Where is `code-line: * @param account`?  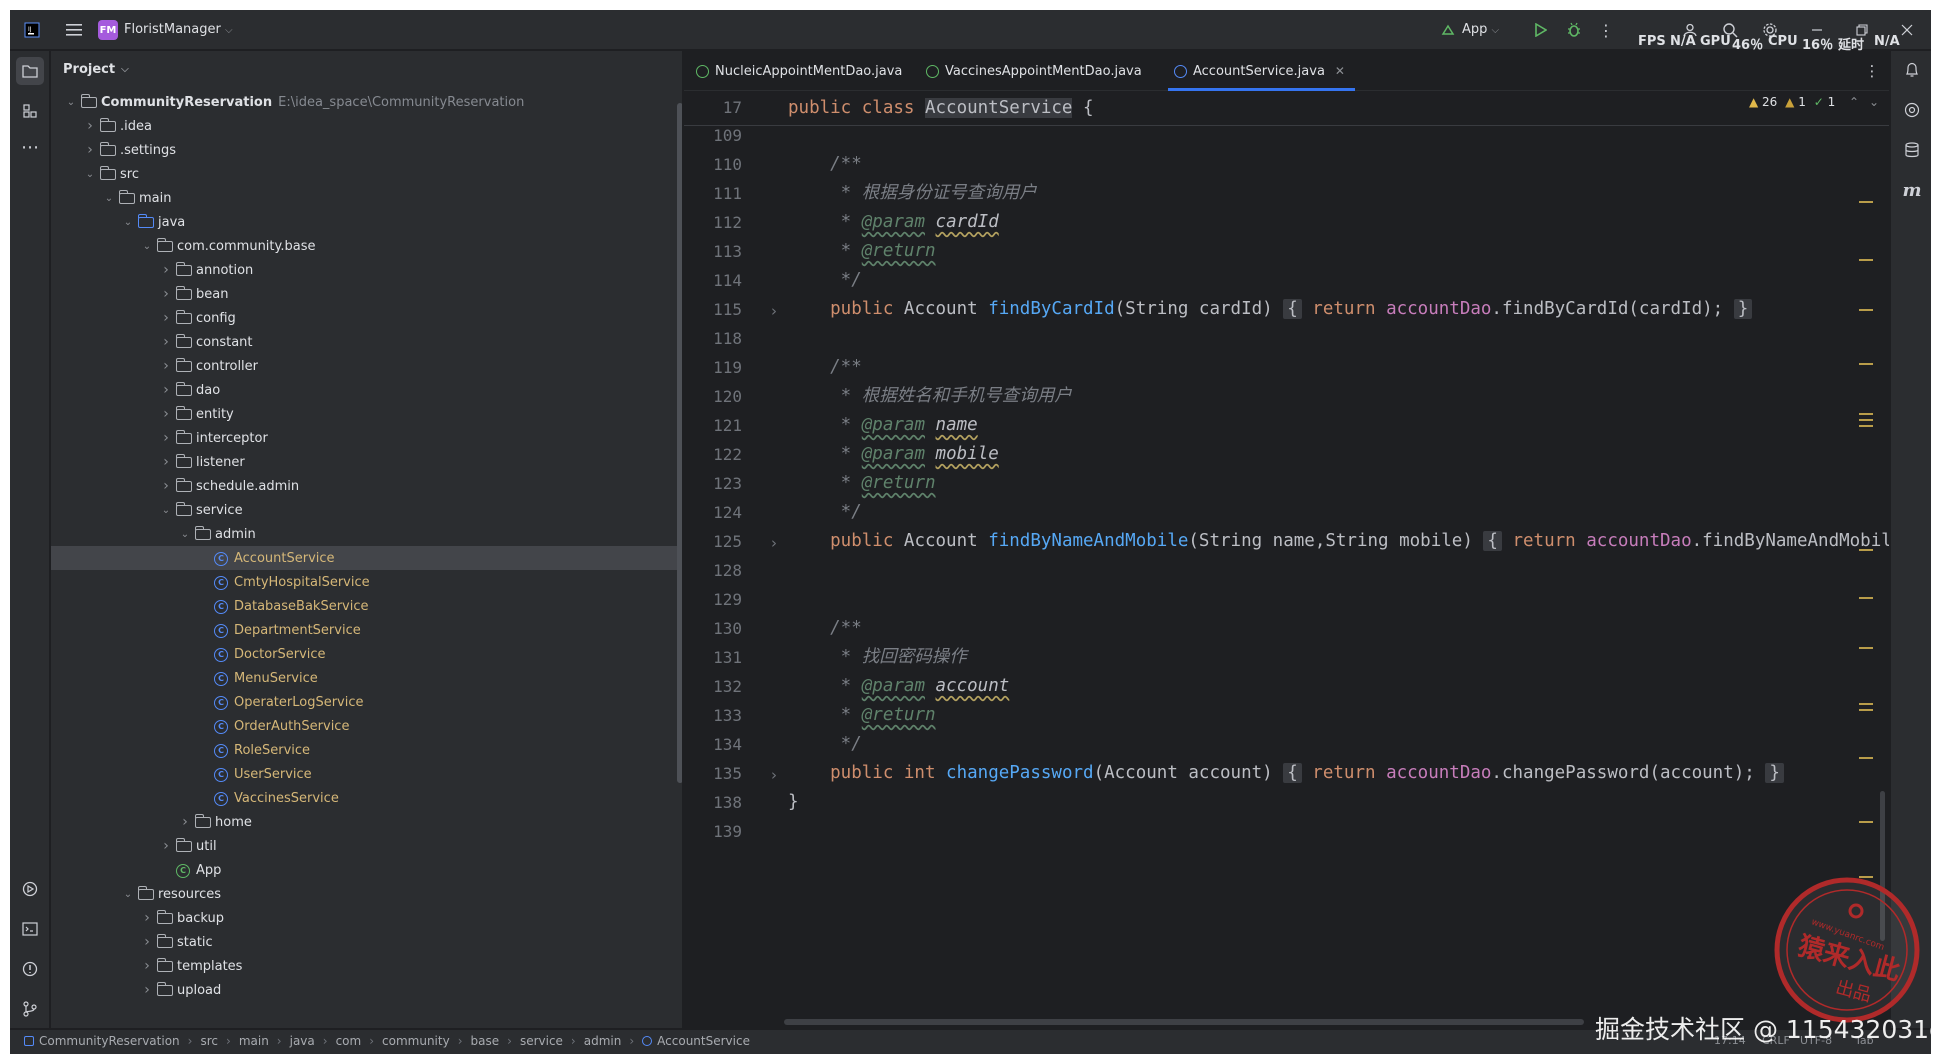
code-line: * @param account is located at coordinates (899, 686).